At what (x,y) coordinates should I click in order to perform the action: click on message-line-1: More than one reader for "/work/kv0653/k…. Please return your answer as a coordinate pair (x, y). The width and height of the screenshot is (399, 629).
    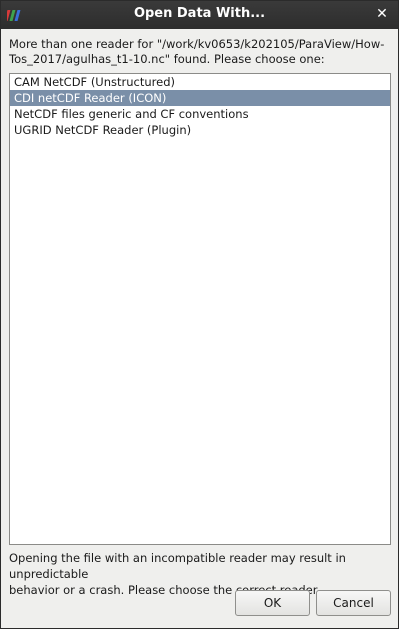
    Looking at the image, I should click on (197, 44).